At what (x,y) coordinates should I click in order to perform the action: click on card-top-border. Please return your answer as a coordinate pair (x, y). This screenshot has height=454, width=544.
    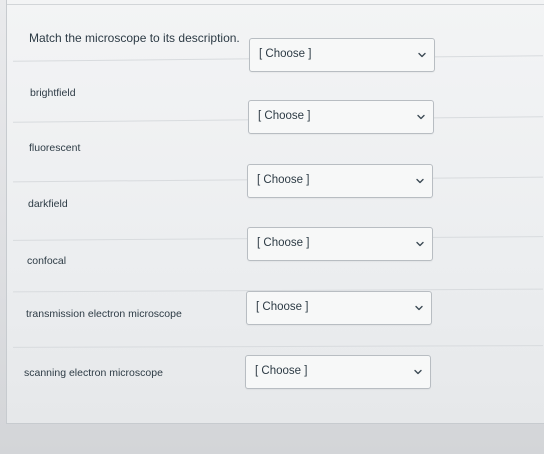
    Looking at the image, I should click on (275, 4).